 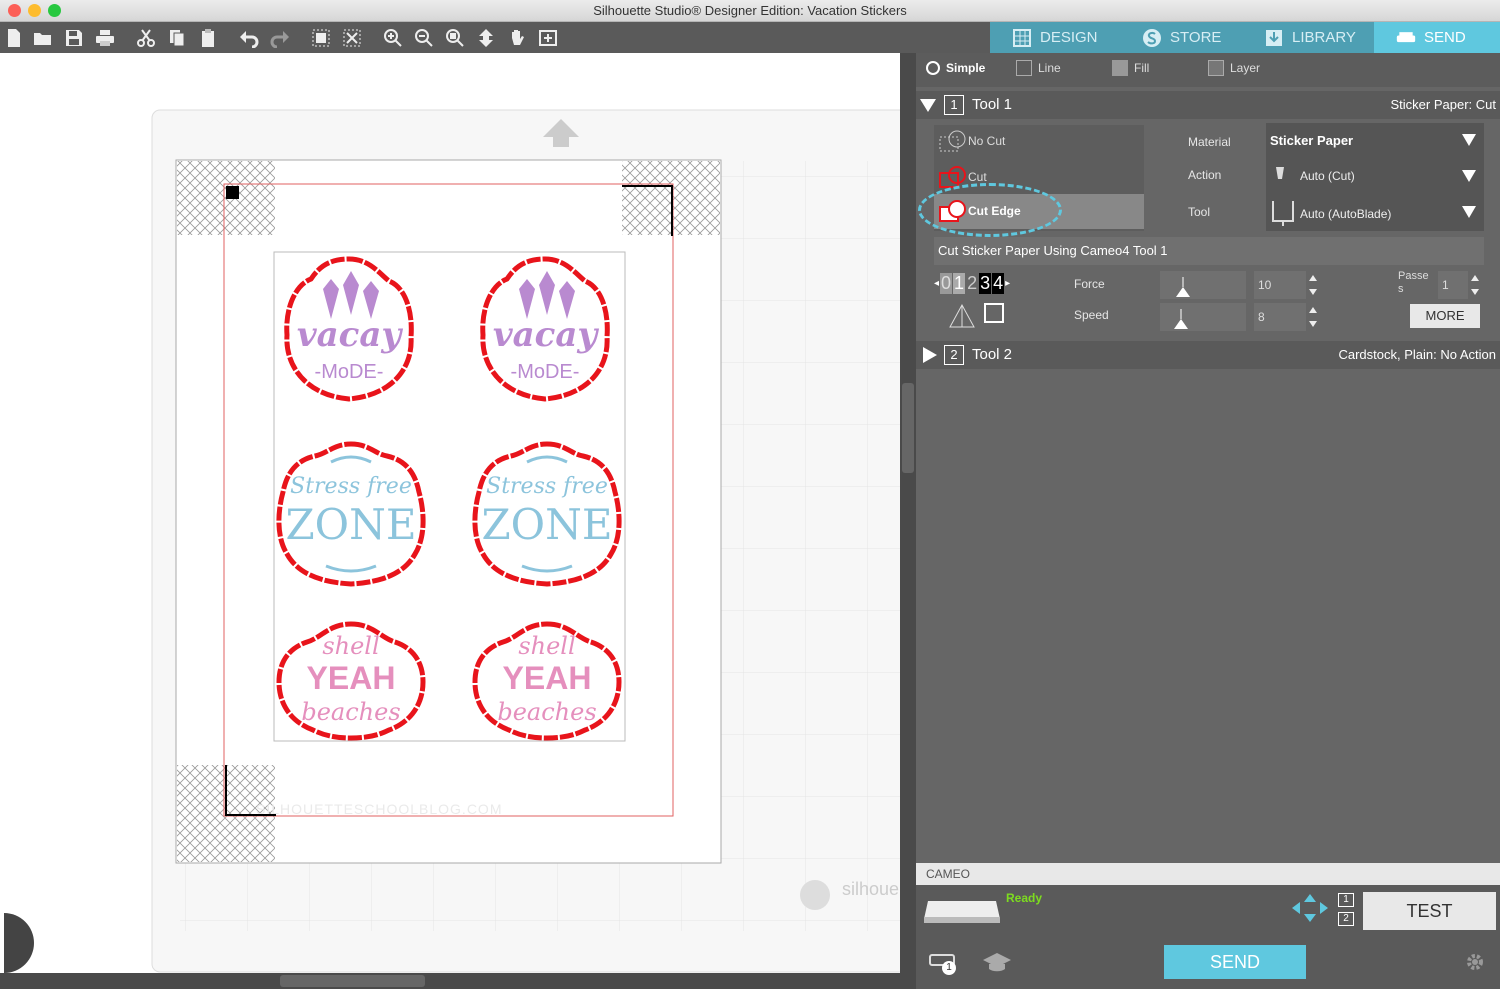 What do you see at coordinates (1375, 213) in the screenshot?
I see `tool-dropdown: Auto (AutoBlade)` at bounding box center [1375, 213].